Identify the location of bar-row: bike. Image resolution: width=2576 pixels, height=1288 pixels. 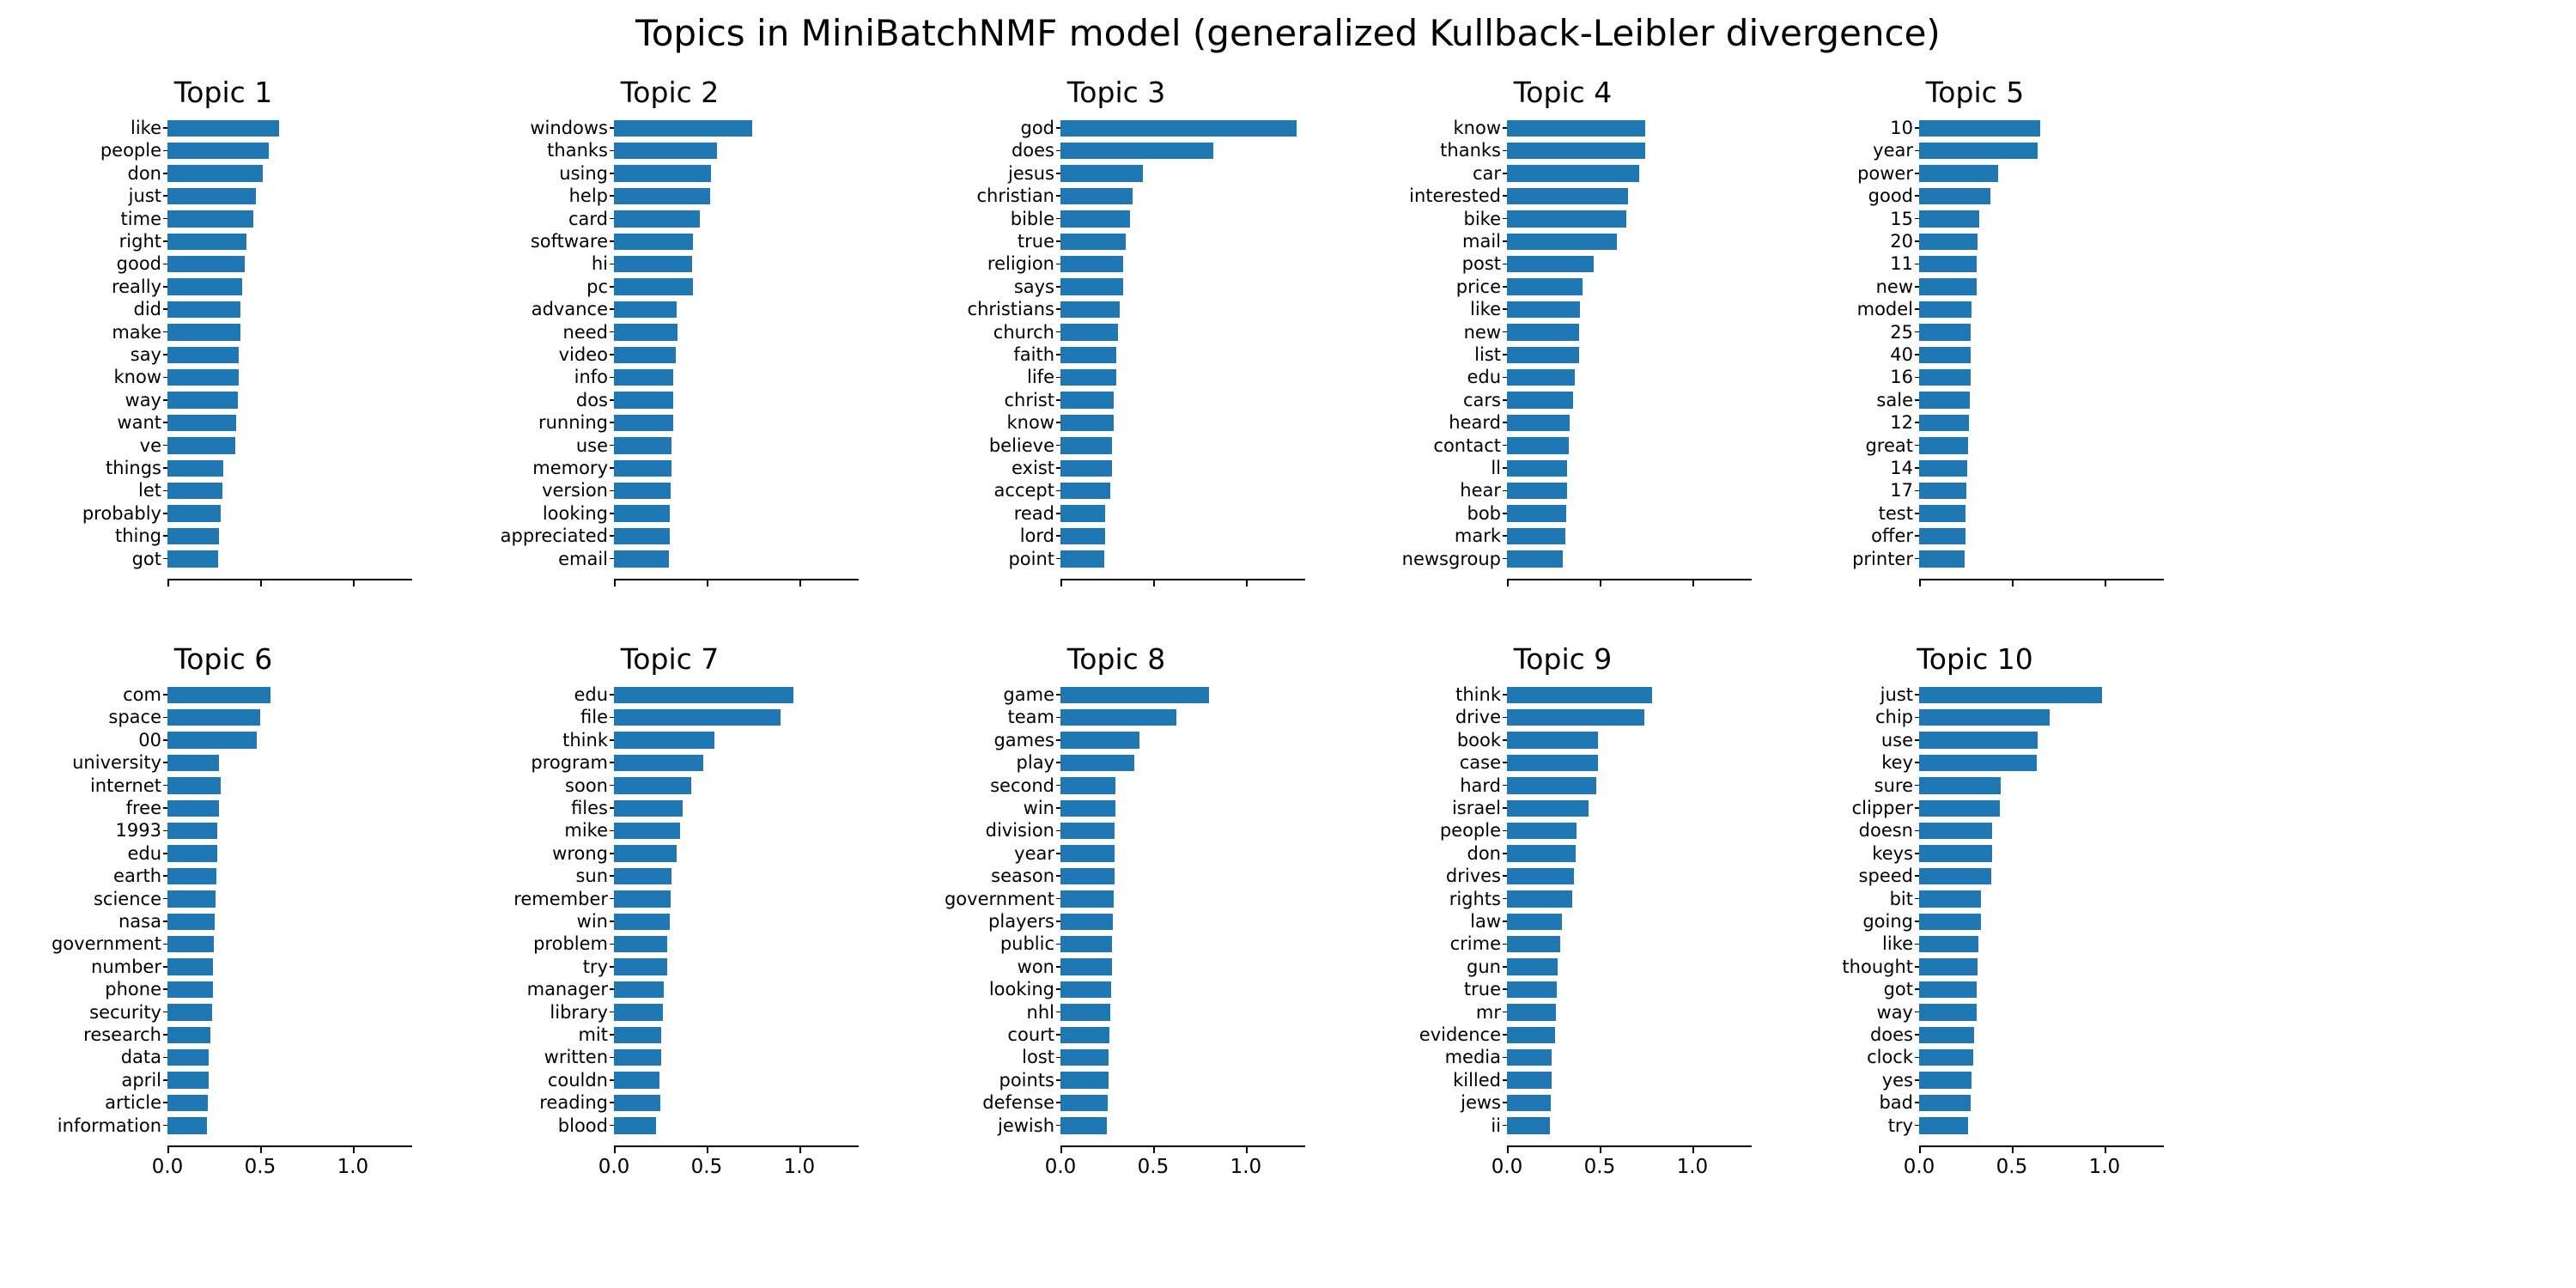
(1608, 219).